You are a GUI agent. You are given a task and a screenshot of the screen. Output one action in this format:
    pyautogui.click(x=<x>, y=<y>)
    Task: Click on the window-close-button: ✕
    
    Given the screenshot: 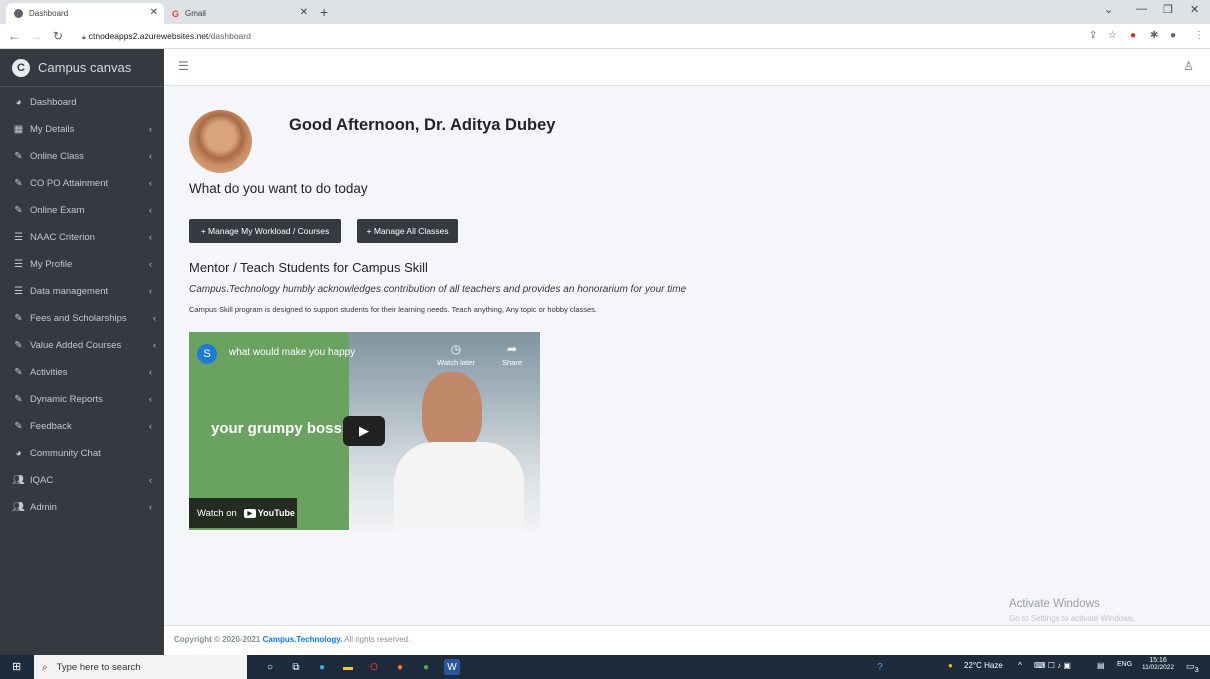 What is the action you would take?
    pyautogui.click(x=1194, y=9)
    